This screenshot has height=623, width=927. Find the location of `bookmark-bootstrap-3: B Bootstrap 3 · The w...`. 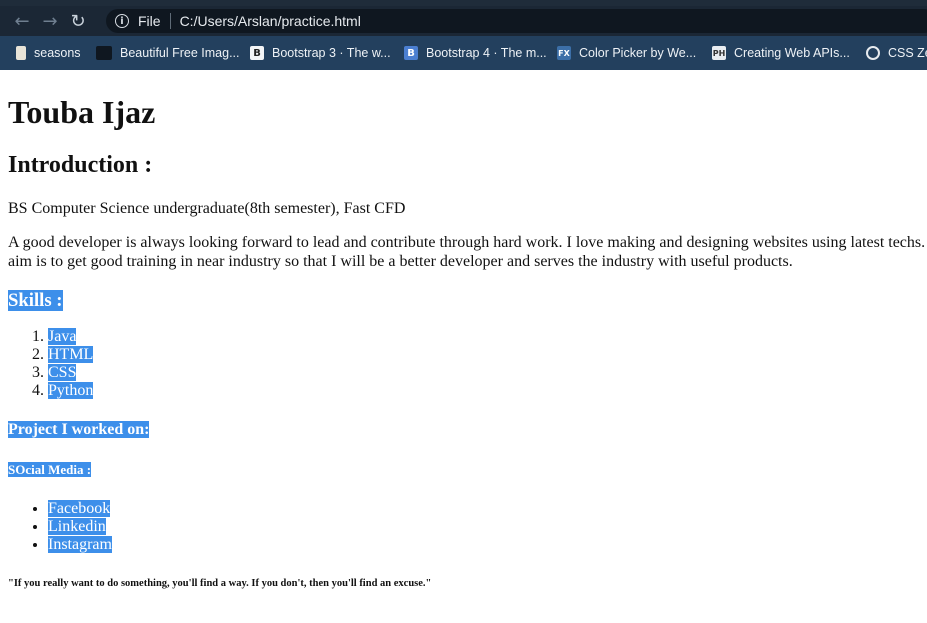

bookmark-bootstrap-3: B Bootstrap 3 · The w... is located at coordinates (320, 53).